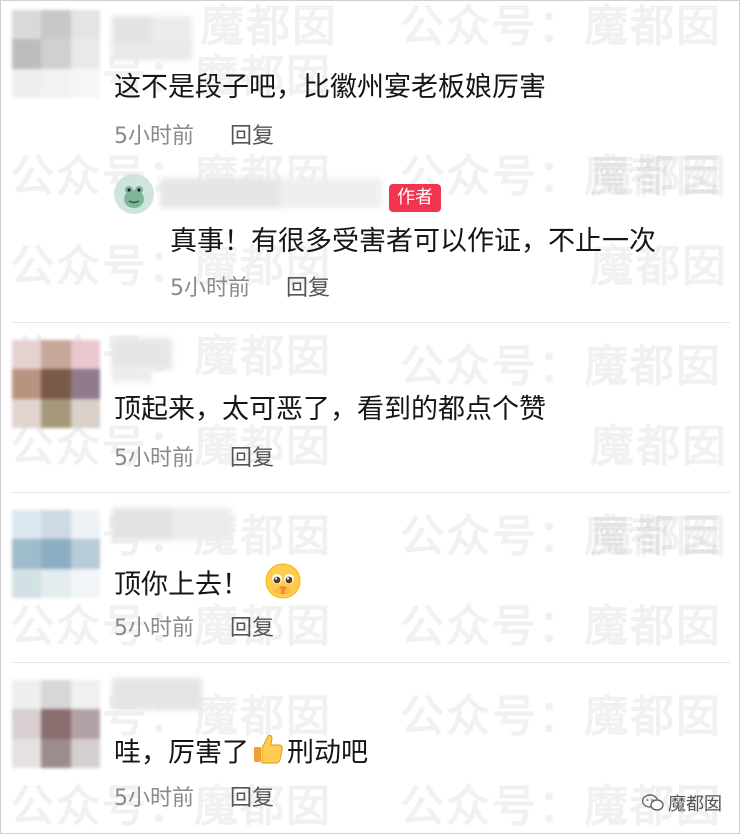 This screenshot has height=836, width=742. What do you see at coordinates (181, 585) in the screenshot?
I see `comment-text-body: 顶你上去！` at bounding box center [181, 585].